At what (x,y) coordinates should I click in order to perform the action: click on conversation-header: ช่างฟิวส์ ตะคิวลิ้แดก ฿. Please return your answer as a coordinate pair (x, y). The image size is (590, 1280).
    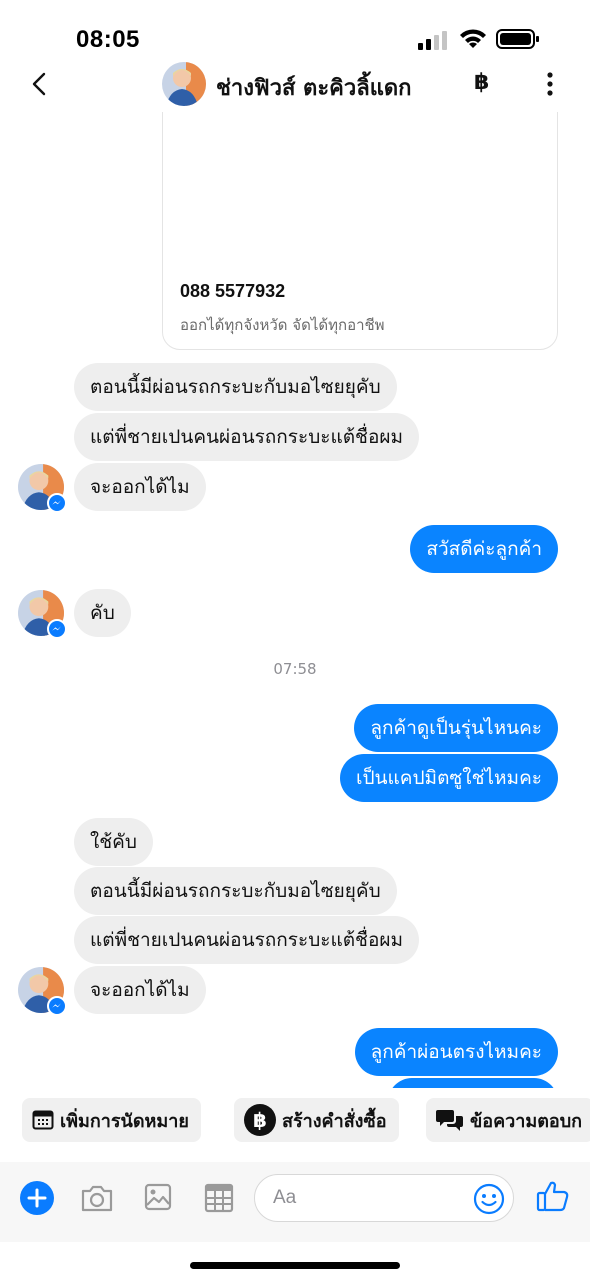
    Looking at the image, I should click on (295, 85).